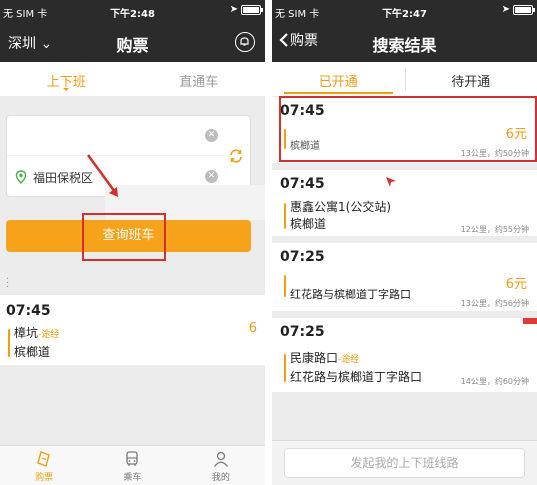  What do you see at coordinates (404, 463) in the screenshot?
I see `propose-route-button: 发起我的上下班线路` at bounding box center [404, 463].